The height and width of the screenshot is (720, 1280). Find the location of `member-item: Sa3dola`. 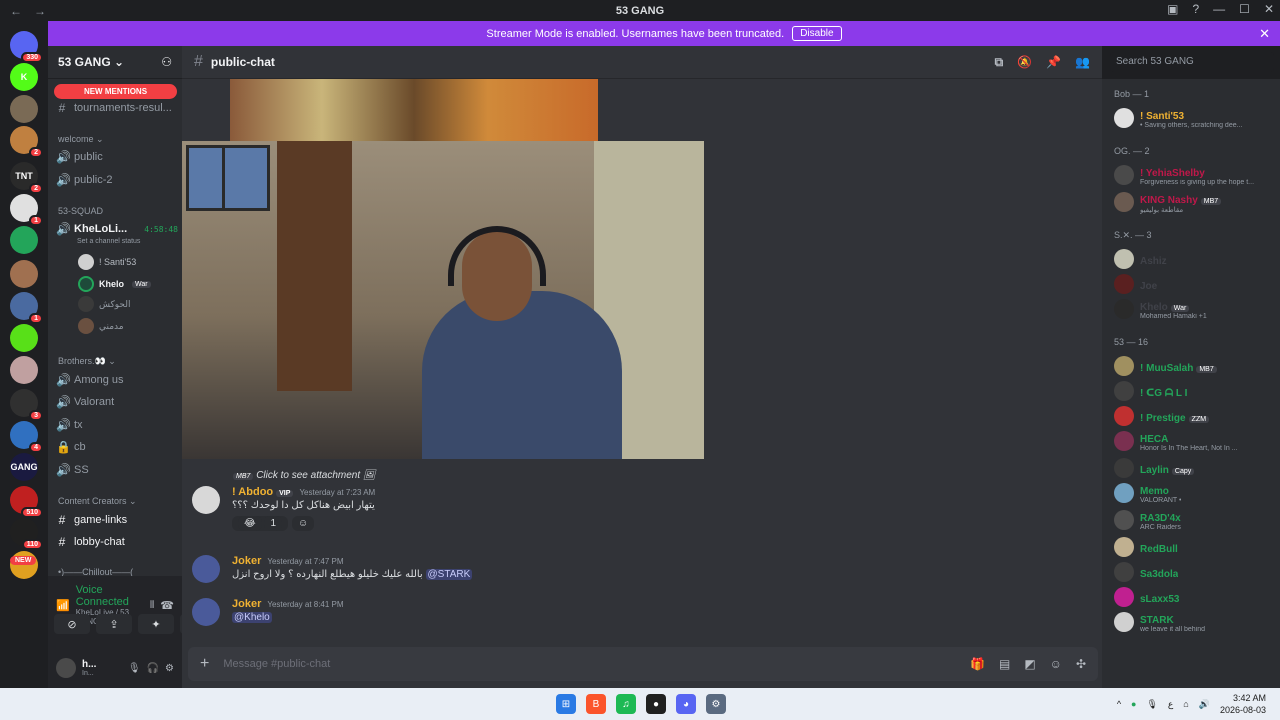

member-item: Sa3dola is located at coordinates (1195, 572).